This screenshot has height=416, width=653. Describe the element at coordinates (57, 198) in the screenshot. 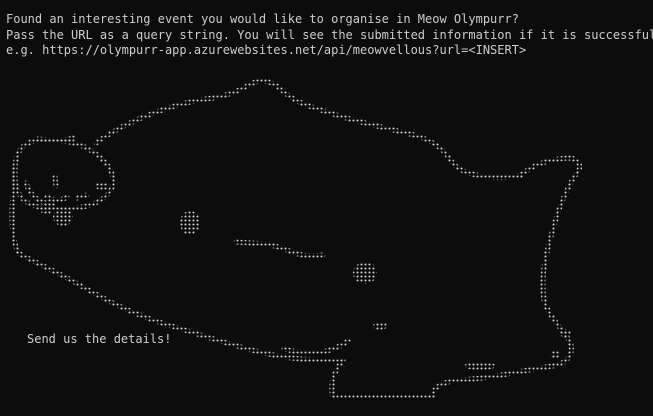

I see `cat-nose` at that location.